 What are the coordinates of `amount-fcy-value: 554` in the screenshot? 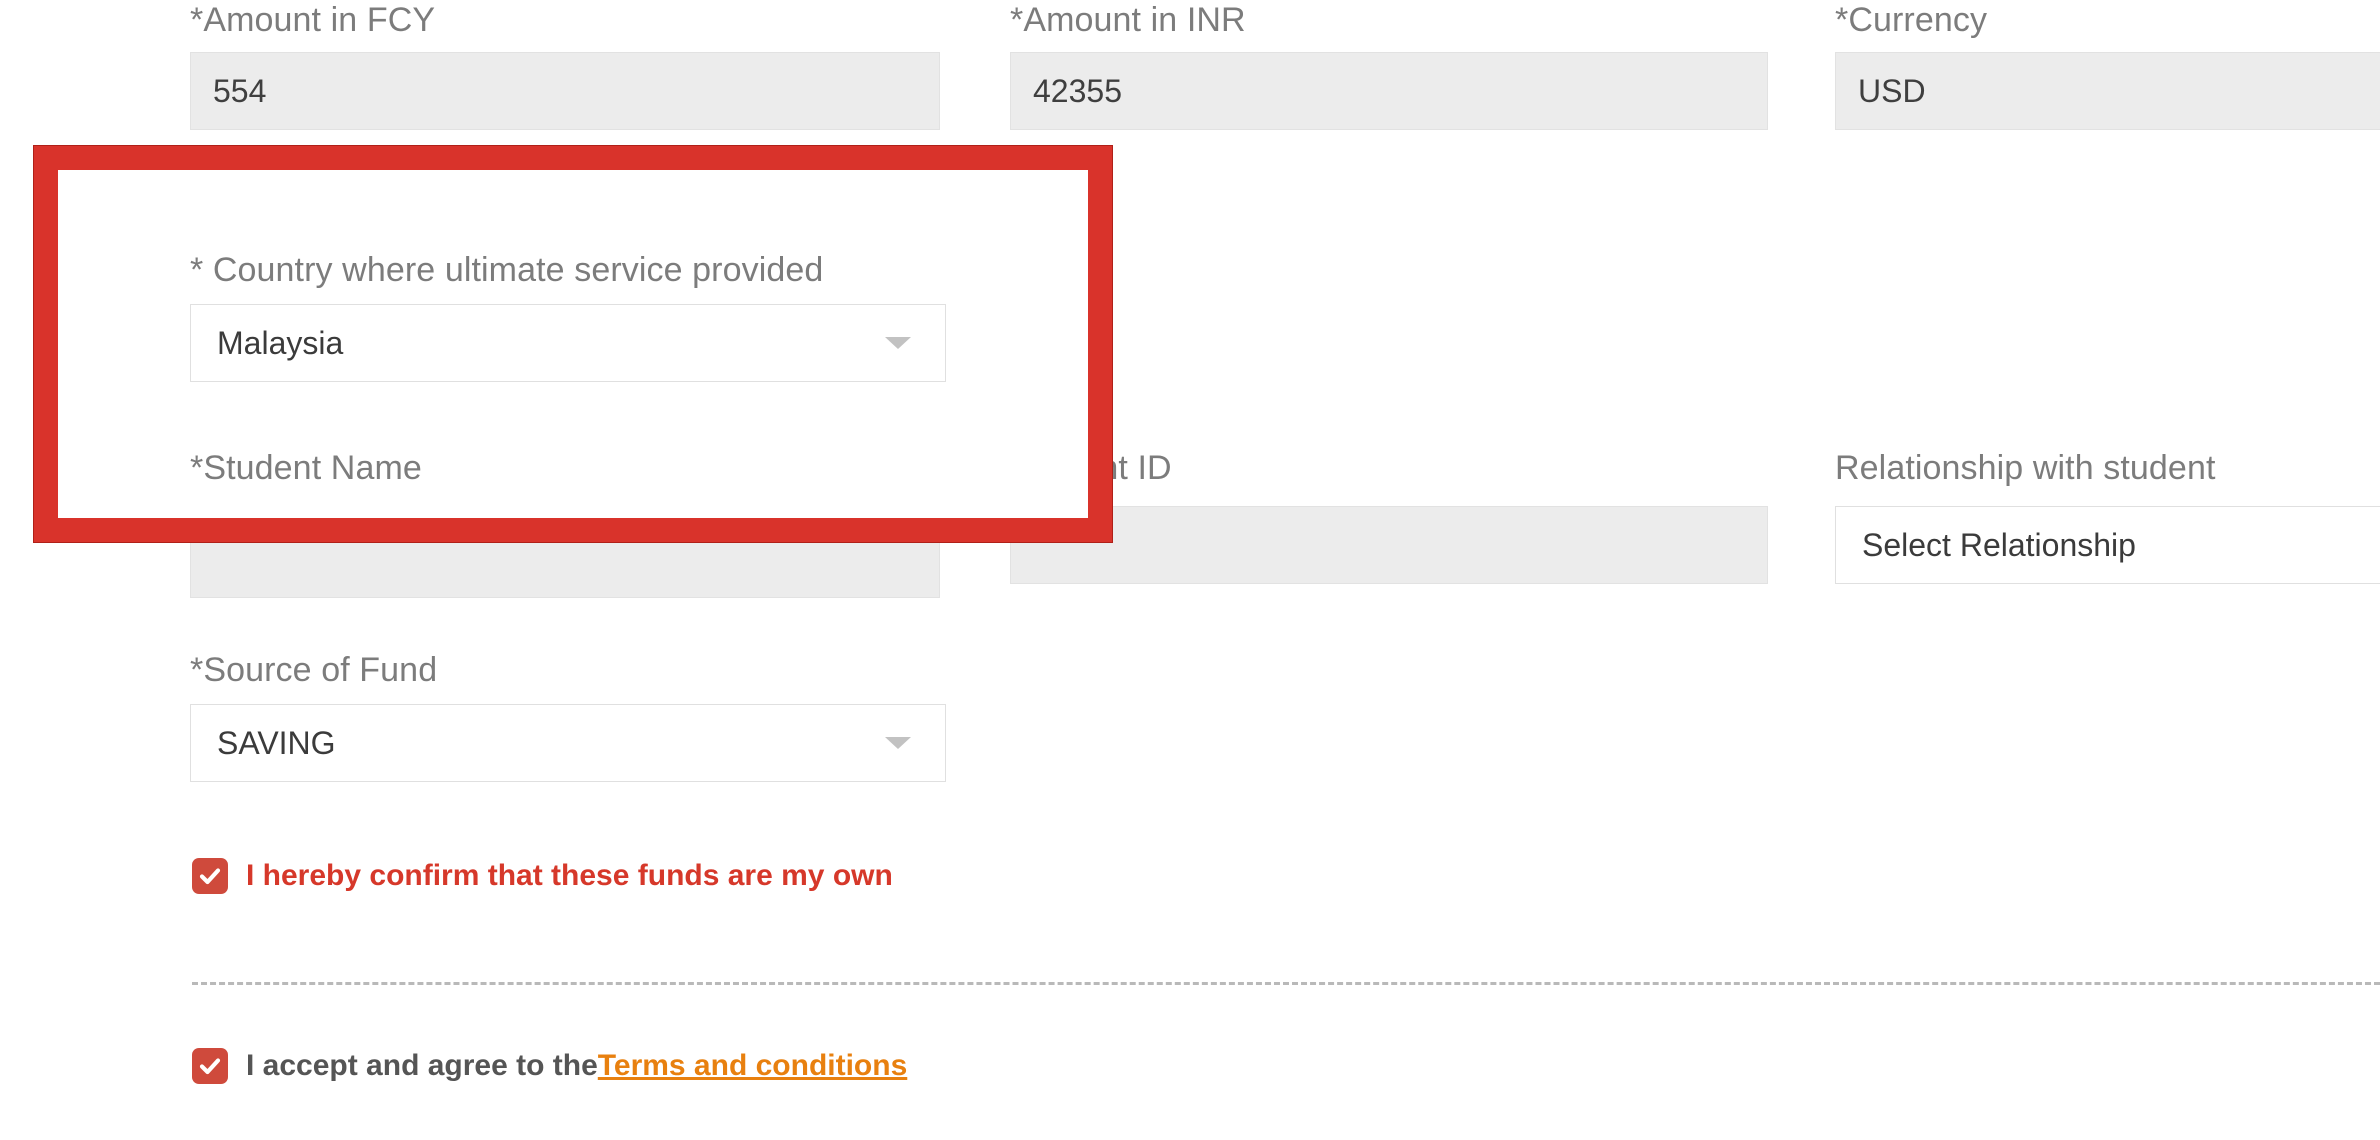 It's located at (240, 90).